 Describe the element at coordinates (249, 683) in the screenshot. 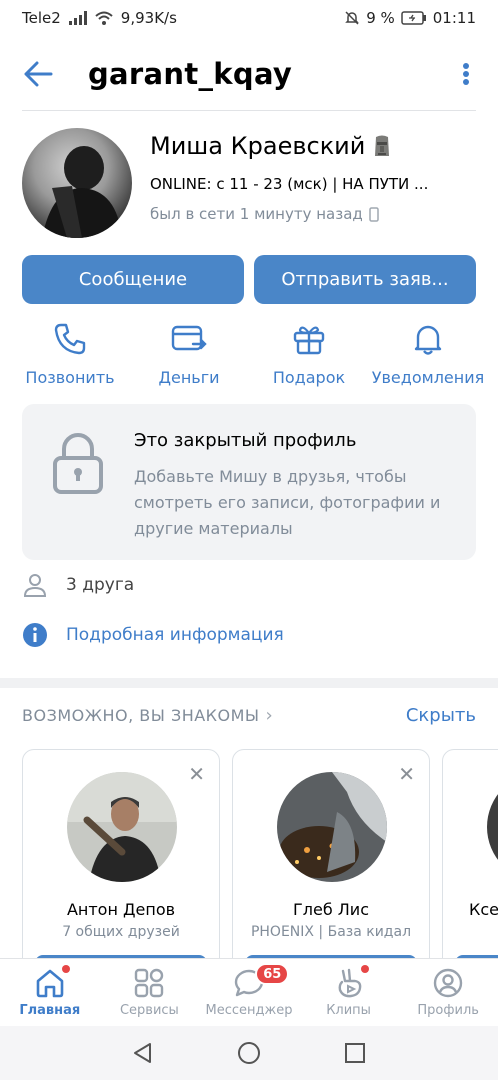

I see `section-divider` at that location.